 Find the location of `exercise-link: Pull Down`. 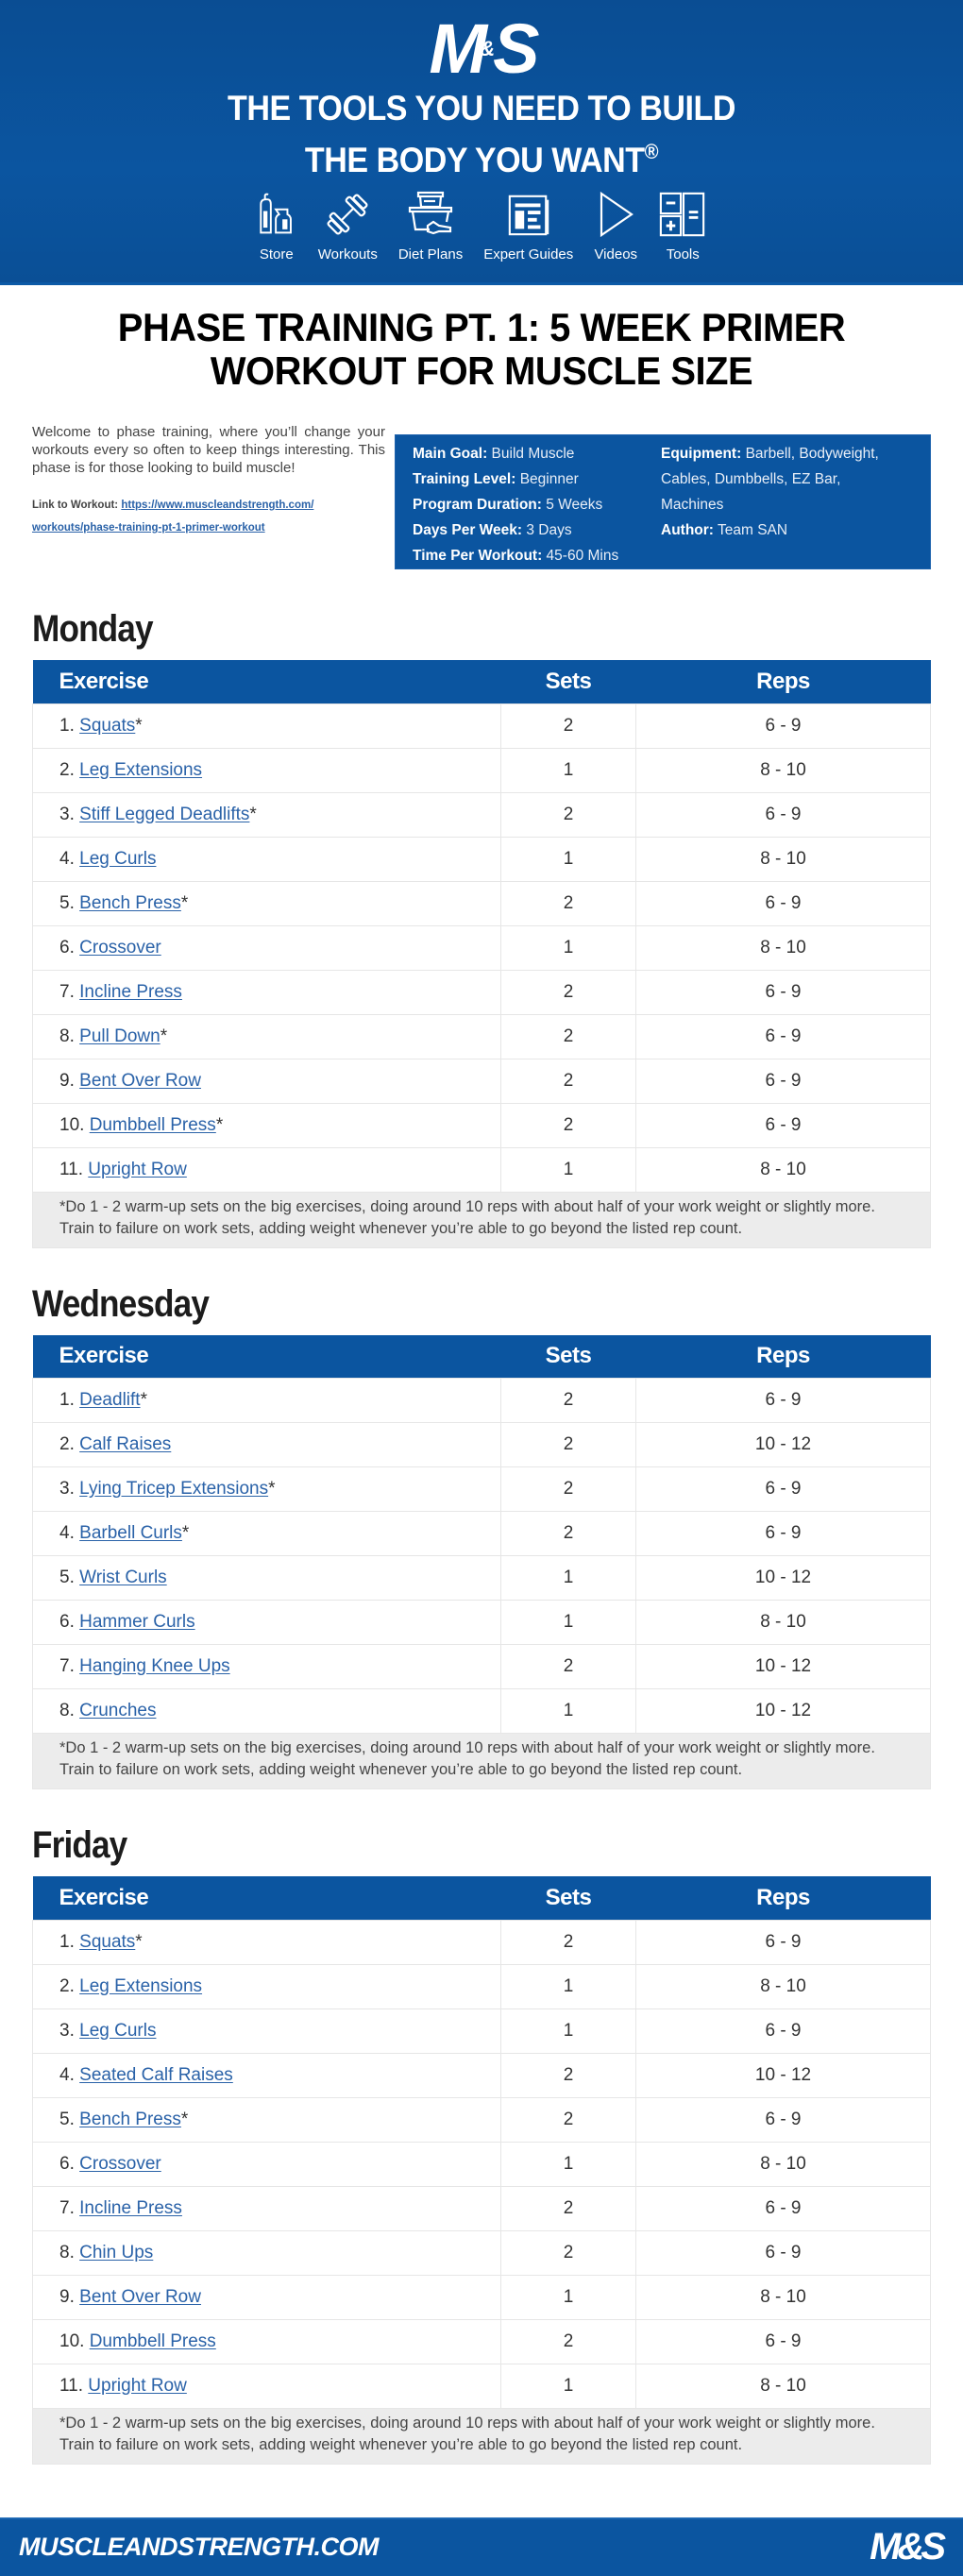

exercise-link: Pull Down is located at coordinates (119, 1036).